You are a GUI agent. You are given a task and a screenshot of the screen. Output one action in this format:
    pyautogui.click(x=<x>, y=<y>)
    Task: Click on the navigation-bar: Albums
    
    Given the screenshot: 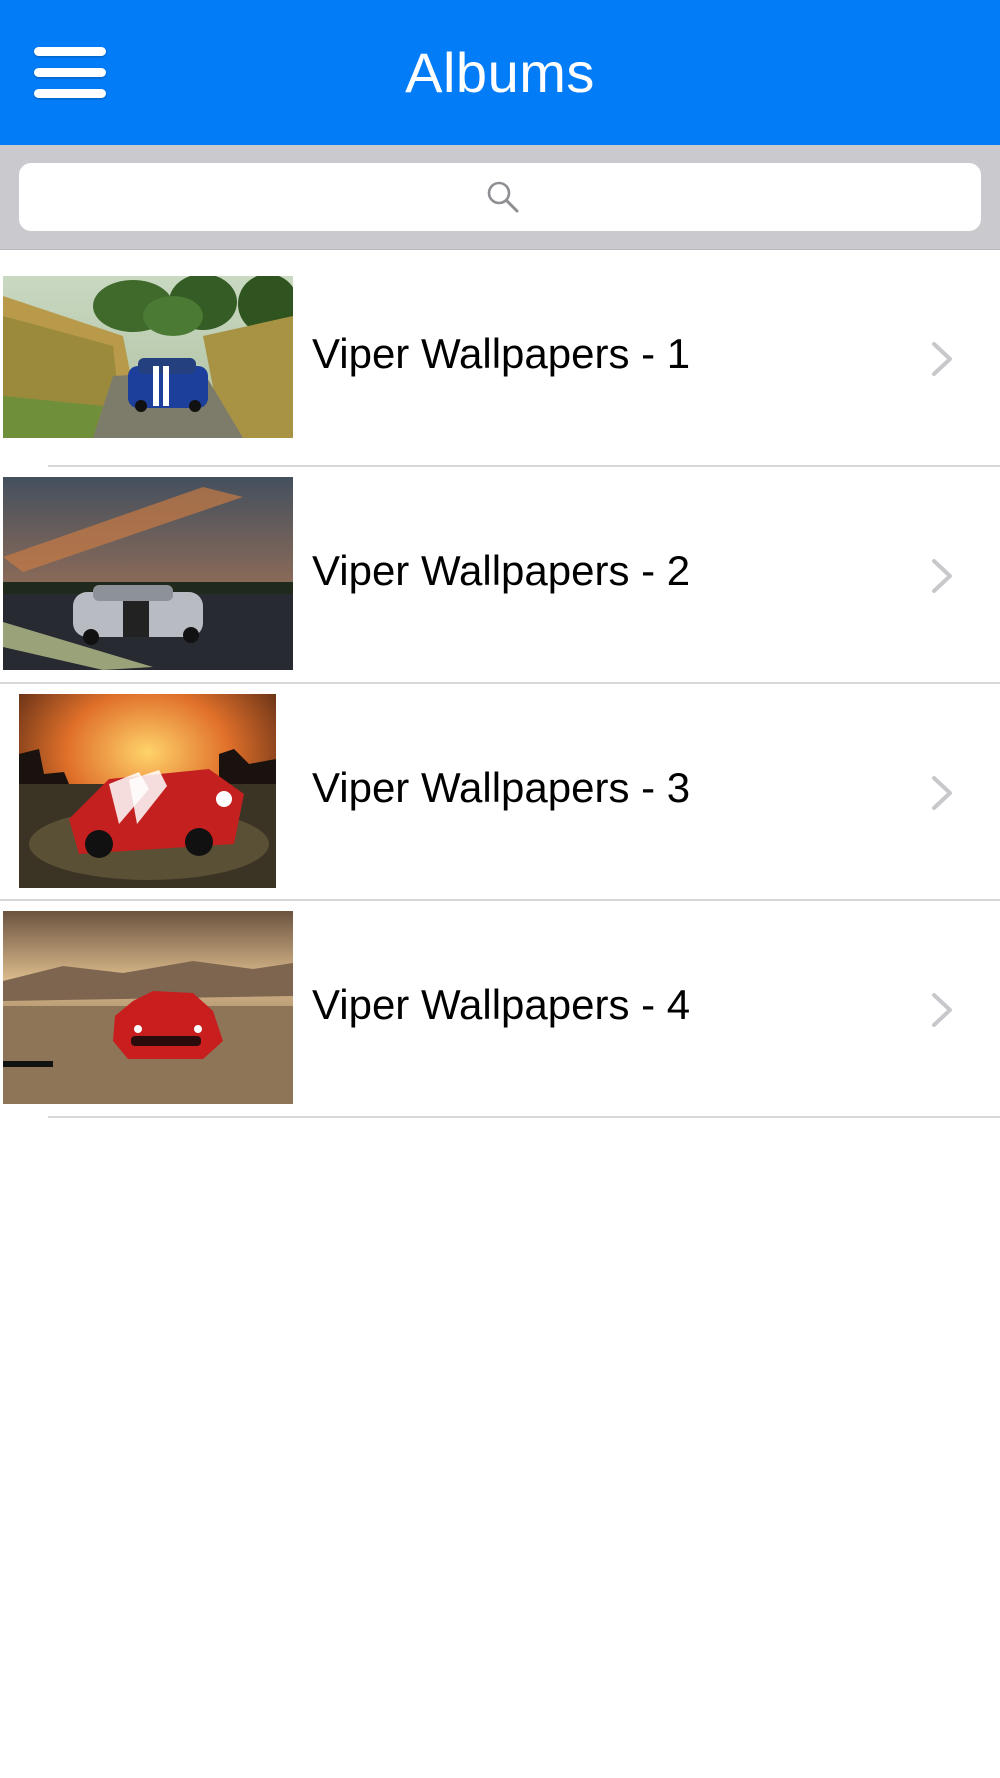 What is the action you would take?
    pyautogui.click(x=500, y=72)
    